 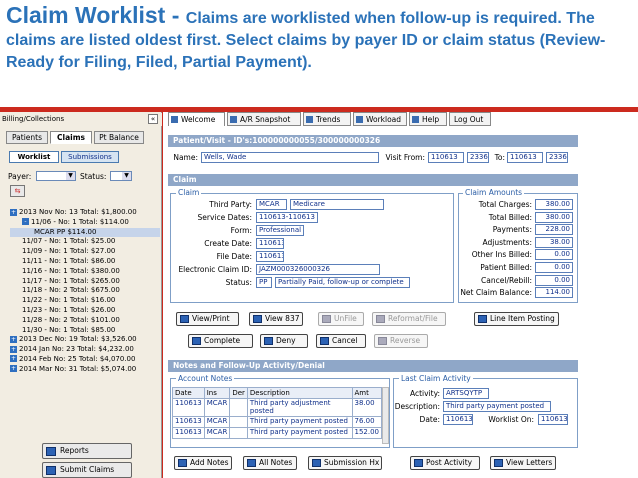 I want to click on edit-icon, so click(x=326, y=319).